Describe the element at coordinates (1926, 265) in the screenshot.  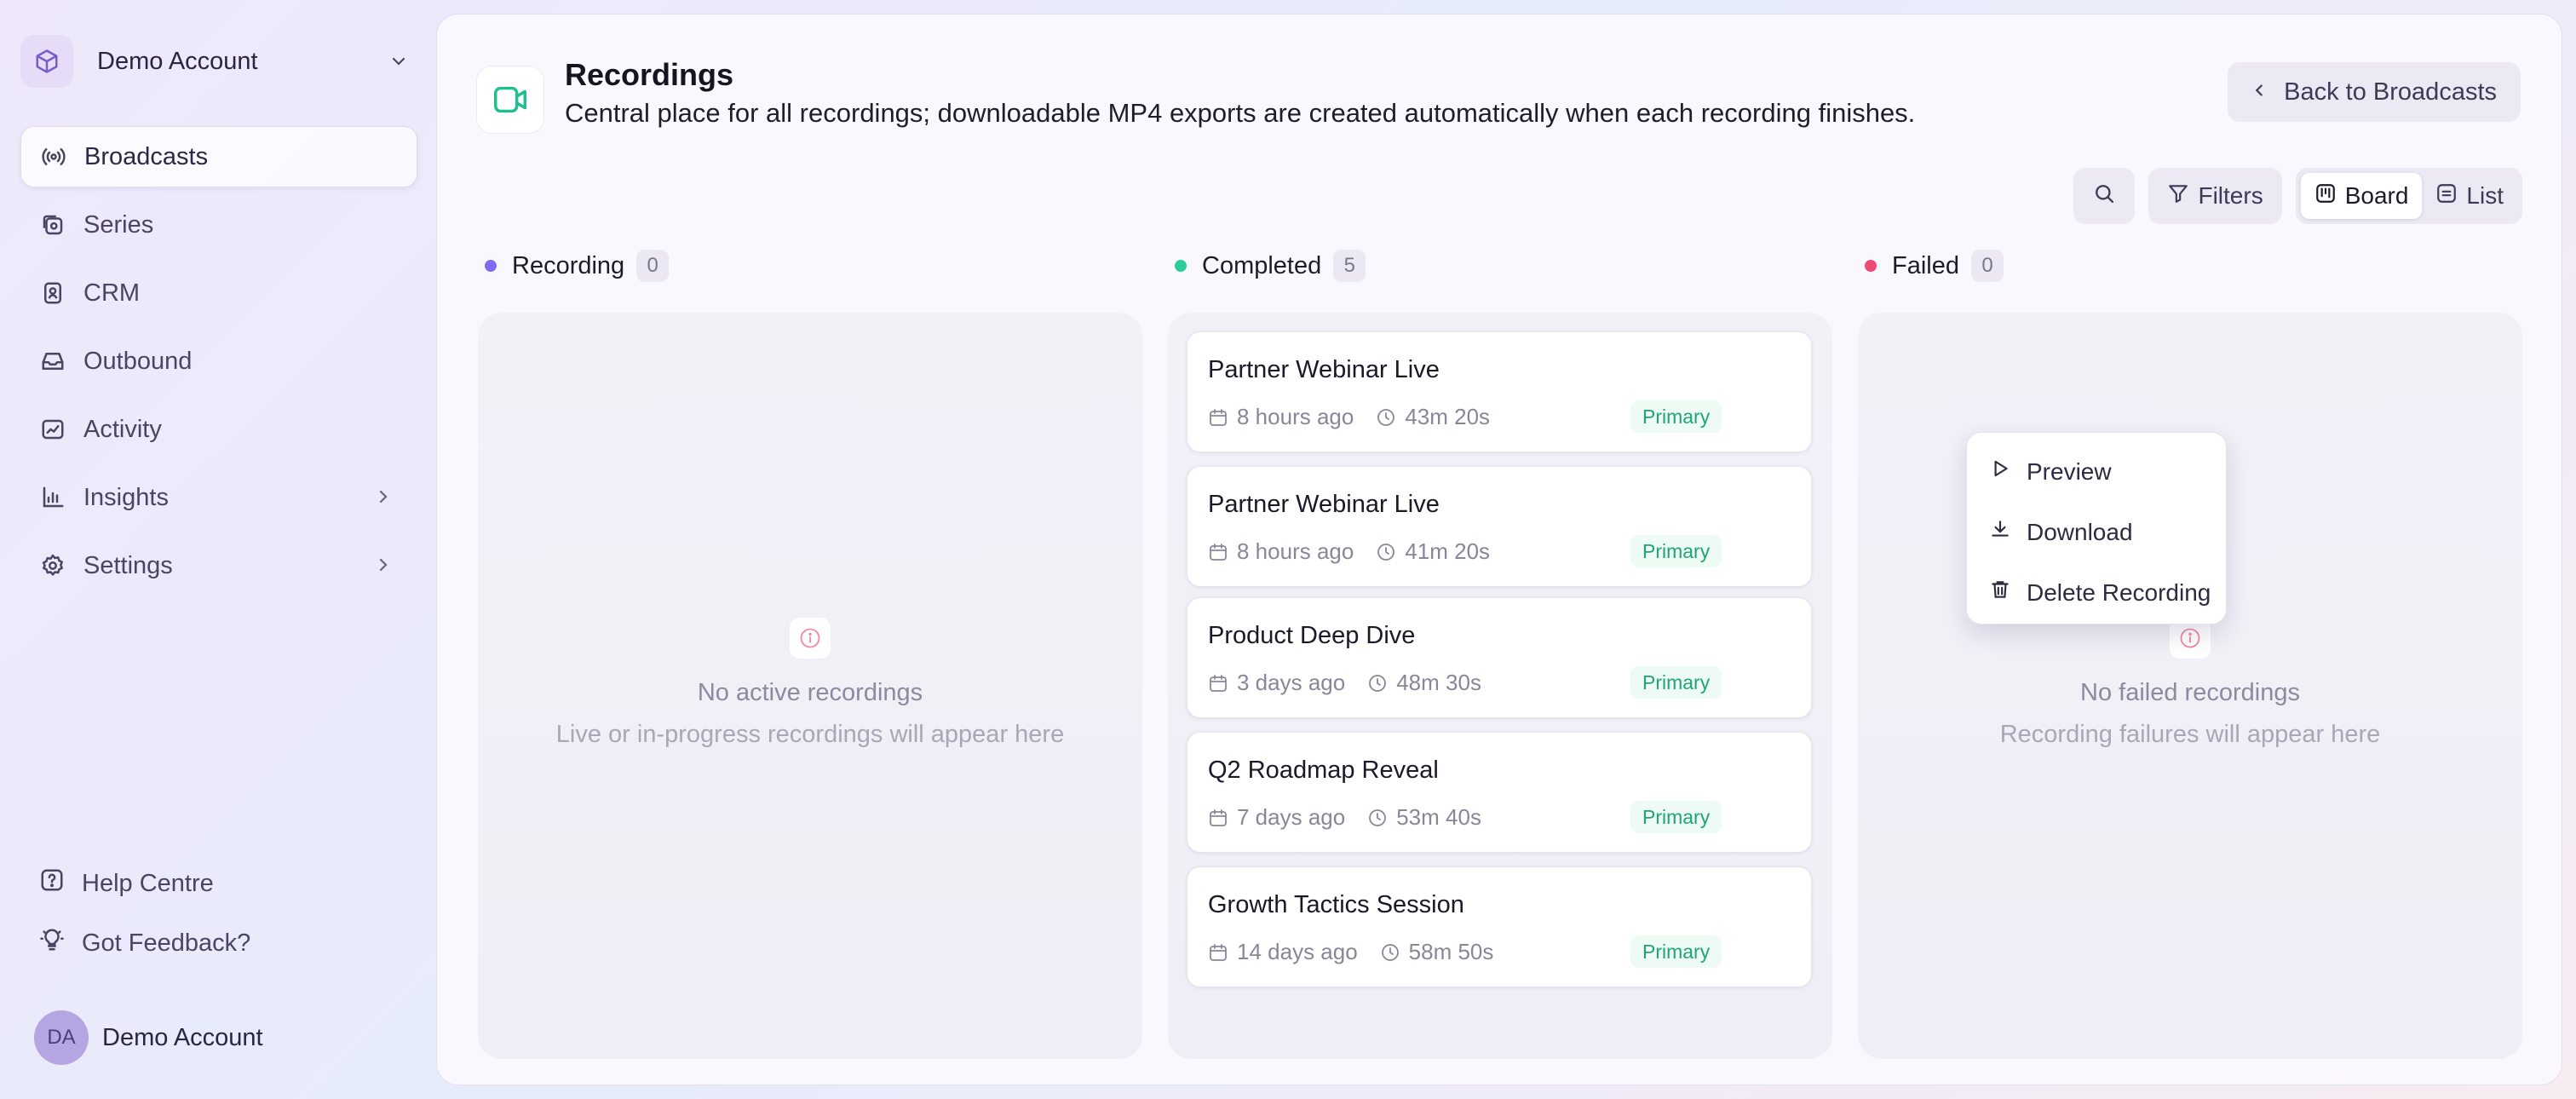
I see `column-title: Failed` at that location.